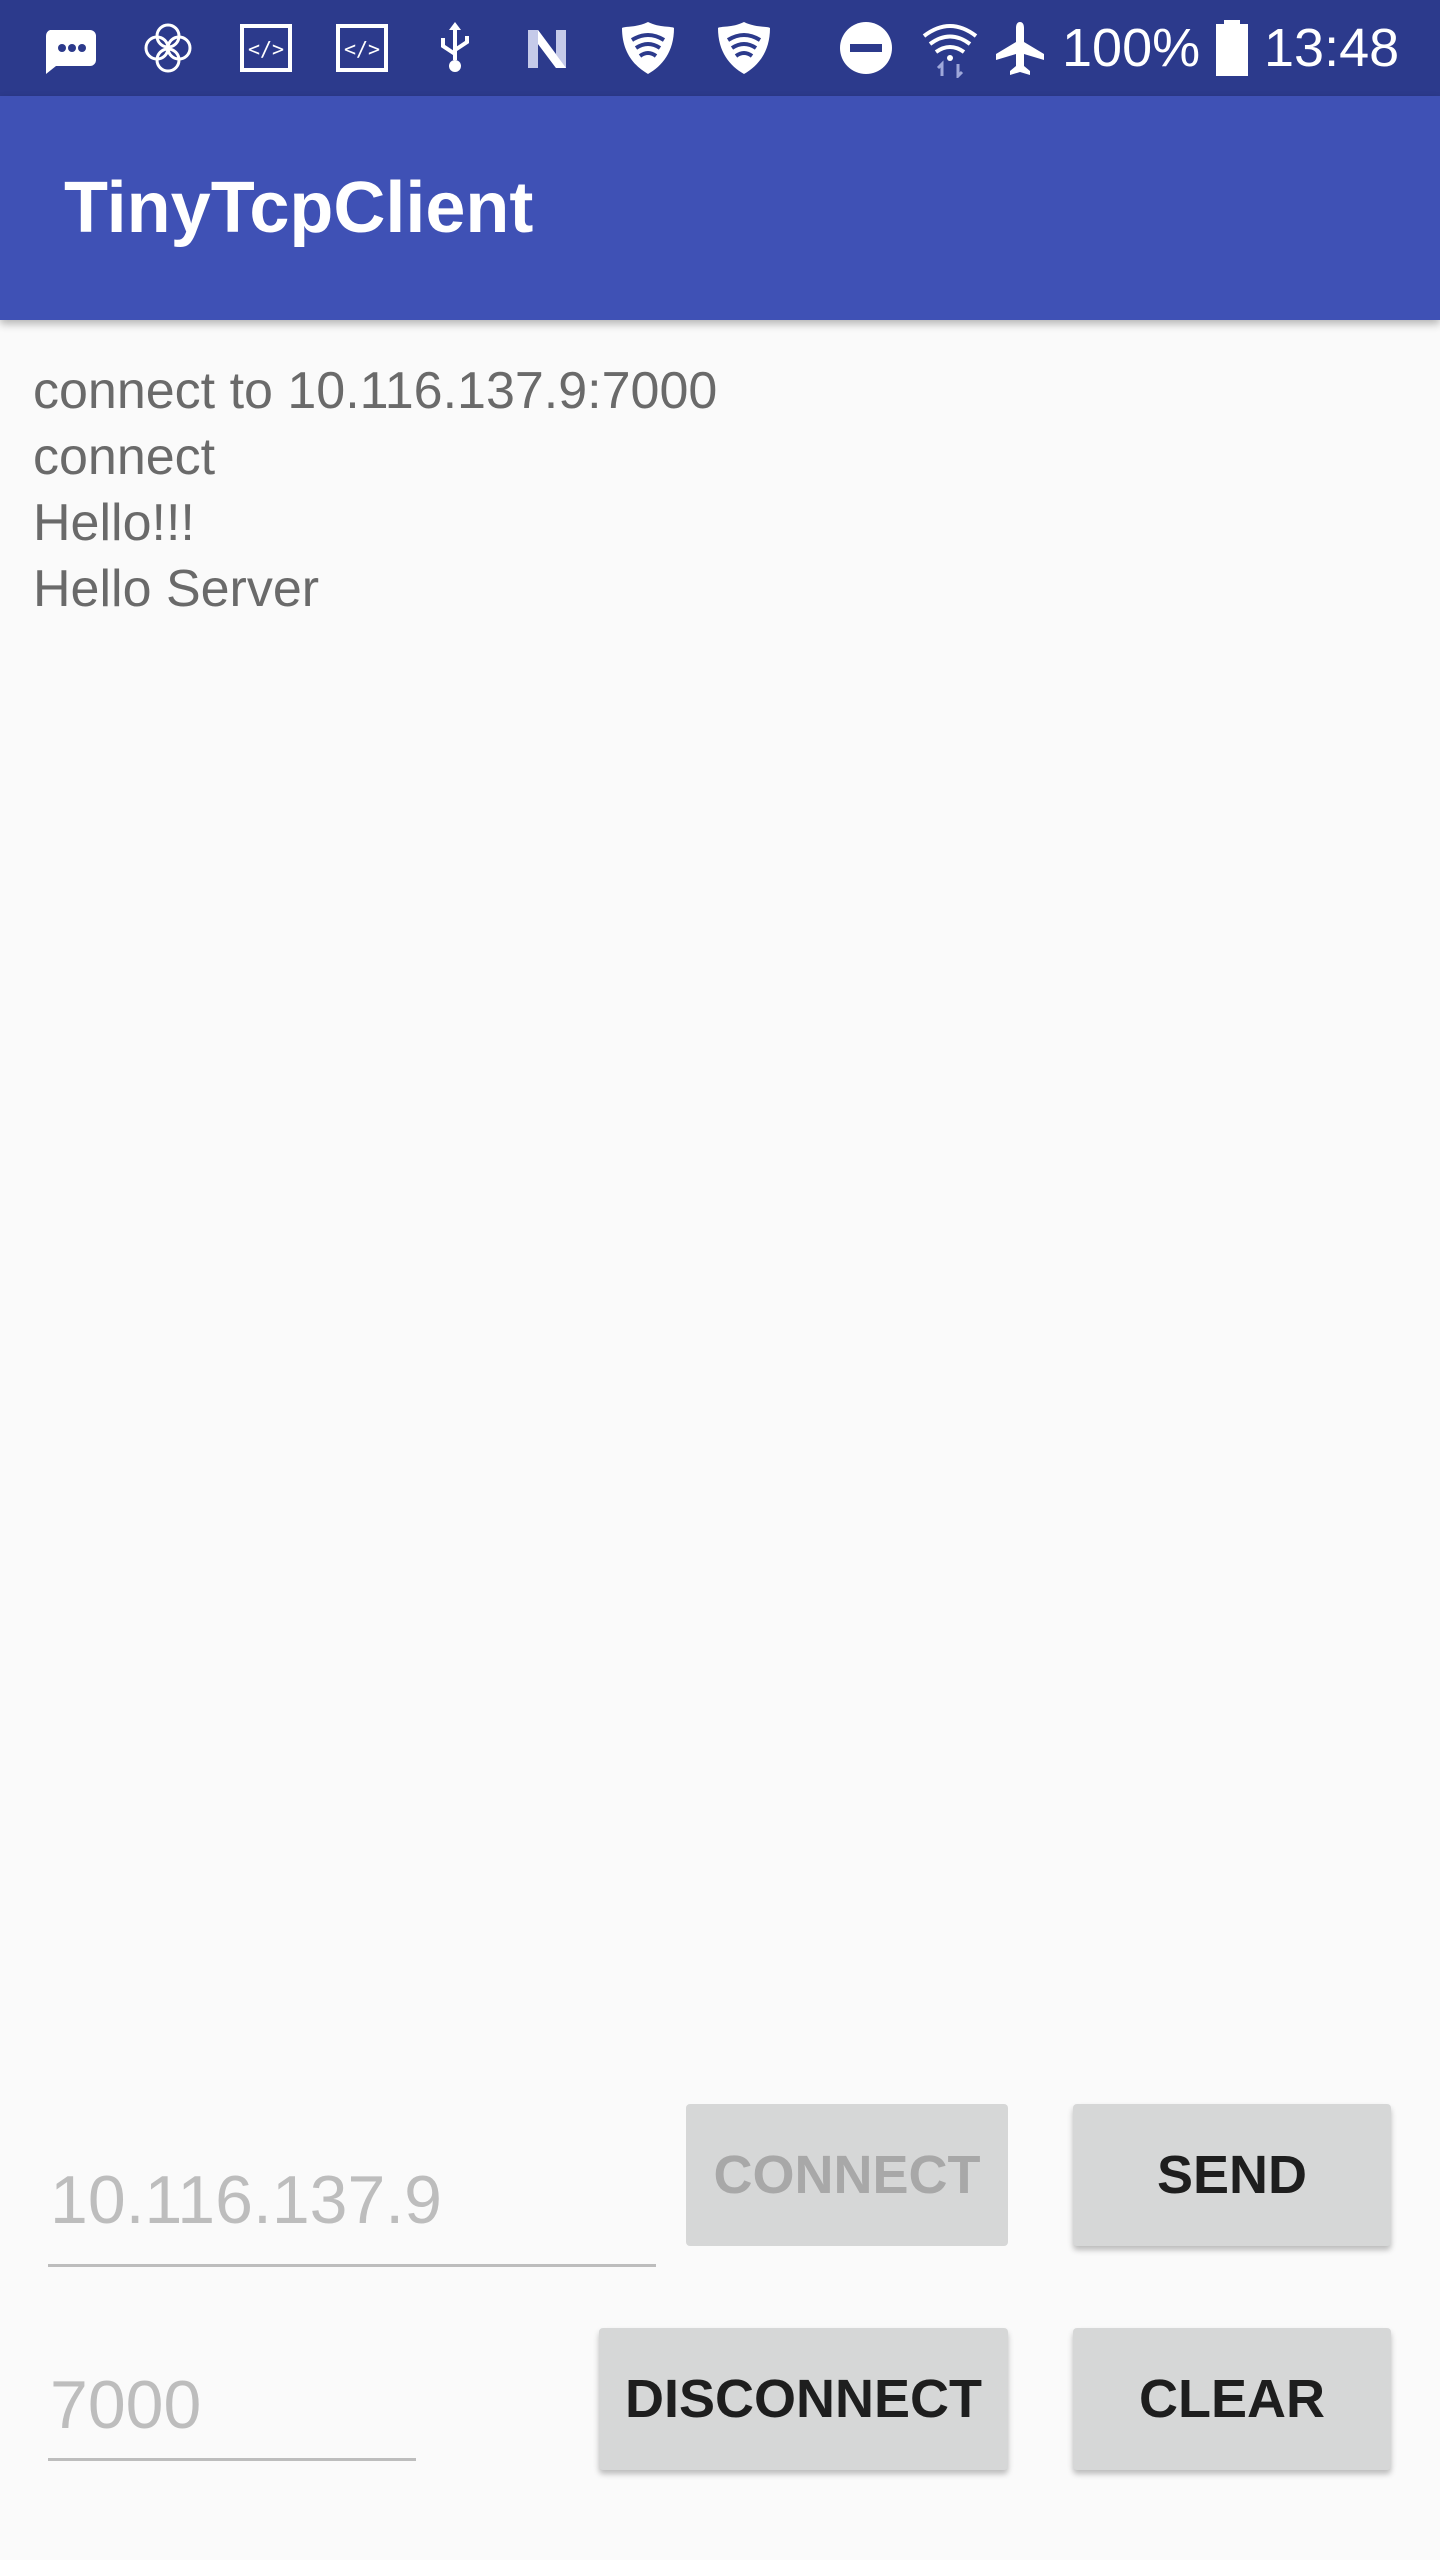 The image size is (1440, 2560). Describe the element at coordinates (950, 51) in the screenshot. I see `wifi-icon` at that location.